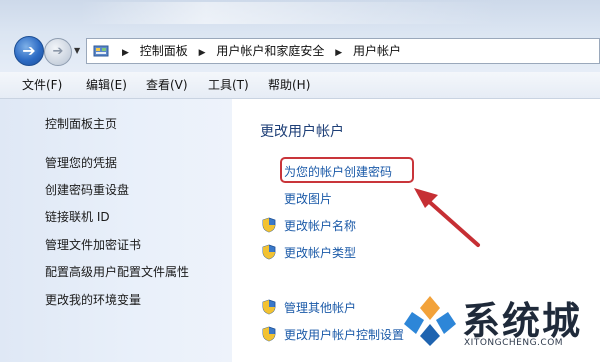 The height and width of the screenshot is (362, 600). Describe the element at coordinates (514, 343) in the screenshot. I see `watermark-subtitle: XITONGCHENG.COM` at that location.